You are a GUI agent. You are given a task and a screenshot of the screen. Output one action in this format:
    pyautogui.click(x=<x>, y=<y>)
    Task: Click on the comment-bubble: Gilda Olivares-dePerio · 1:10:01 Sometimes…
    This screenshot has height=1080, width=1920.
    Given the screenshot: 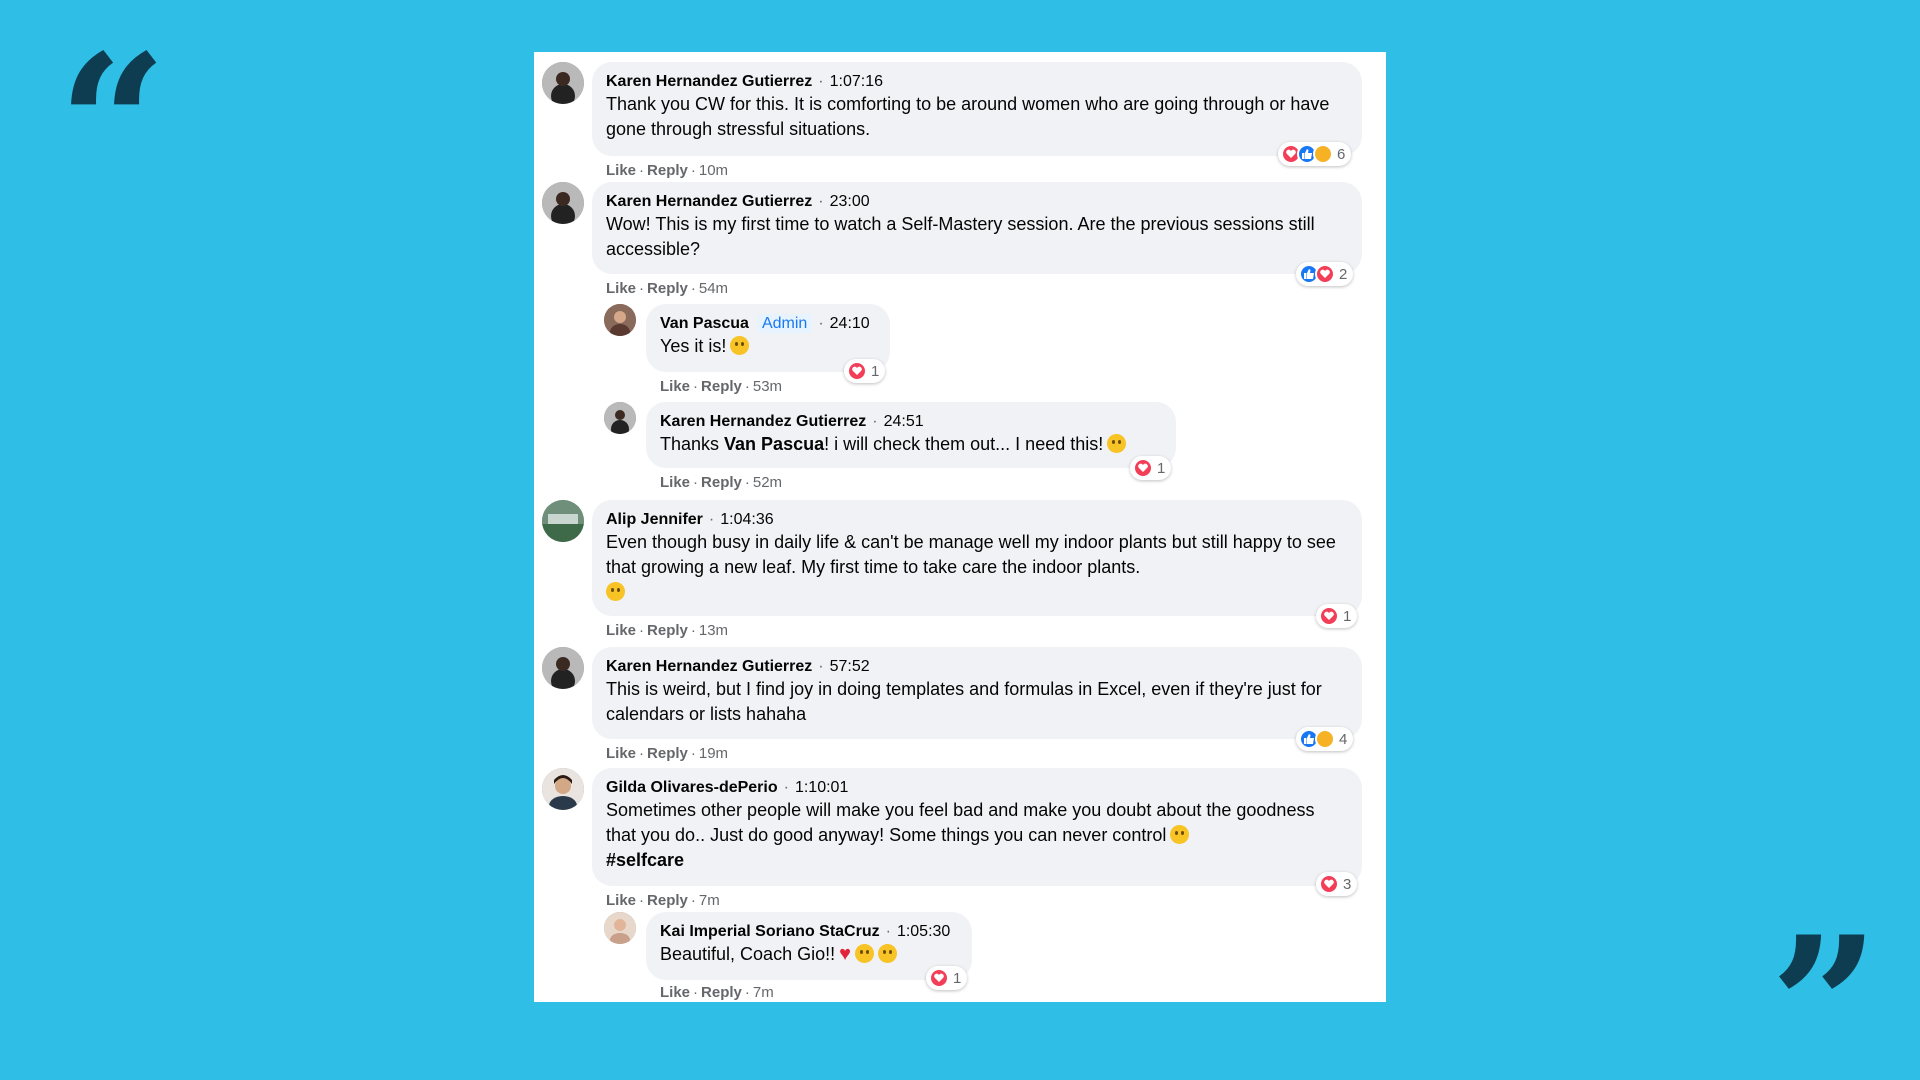 What is the action you would take?
    pyautogui.click(x=977, y=827)
    